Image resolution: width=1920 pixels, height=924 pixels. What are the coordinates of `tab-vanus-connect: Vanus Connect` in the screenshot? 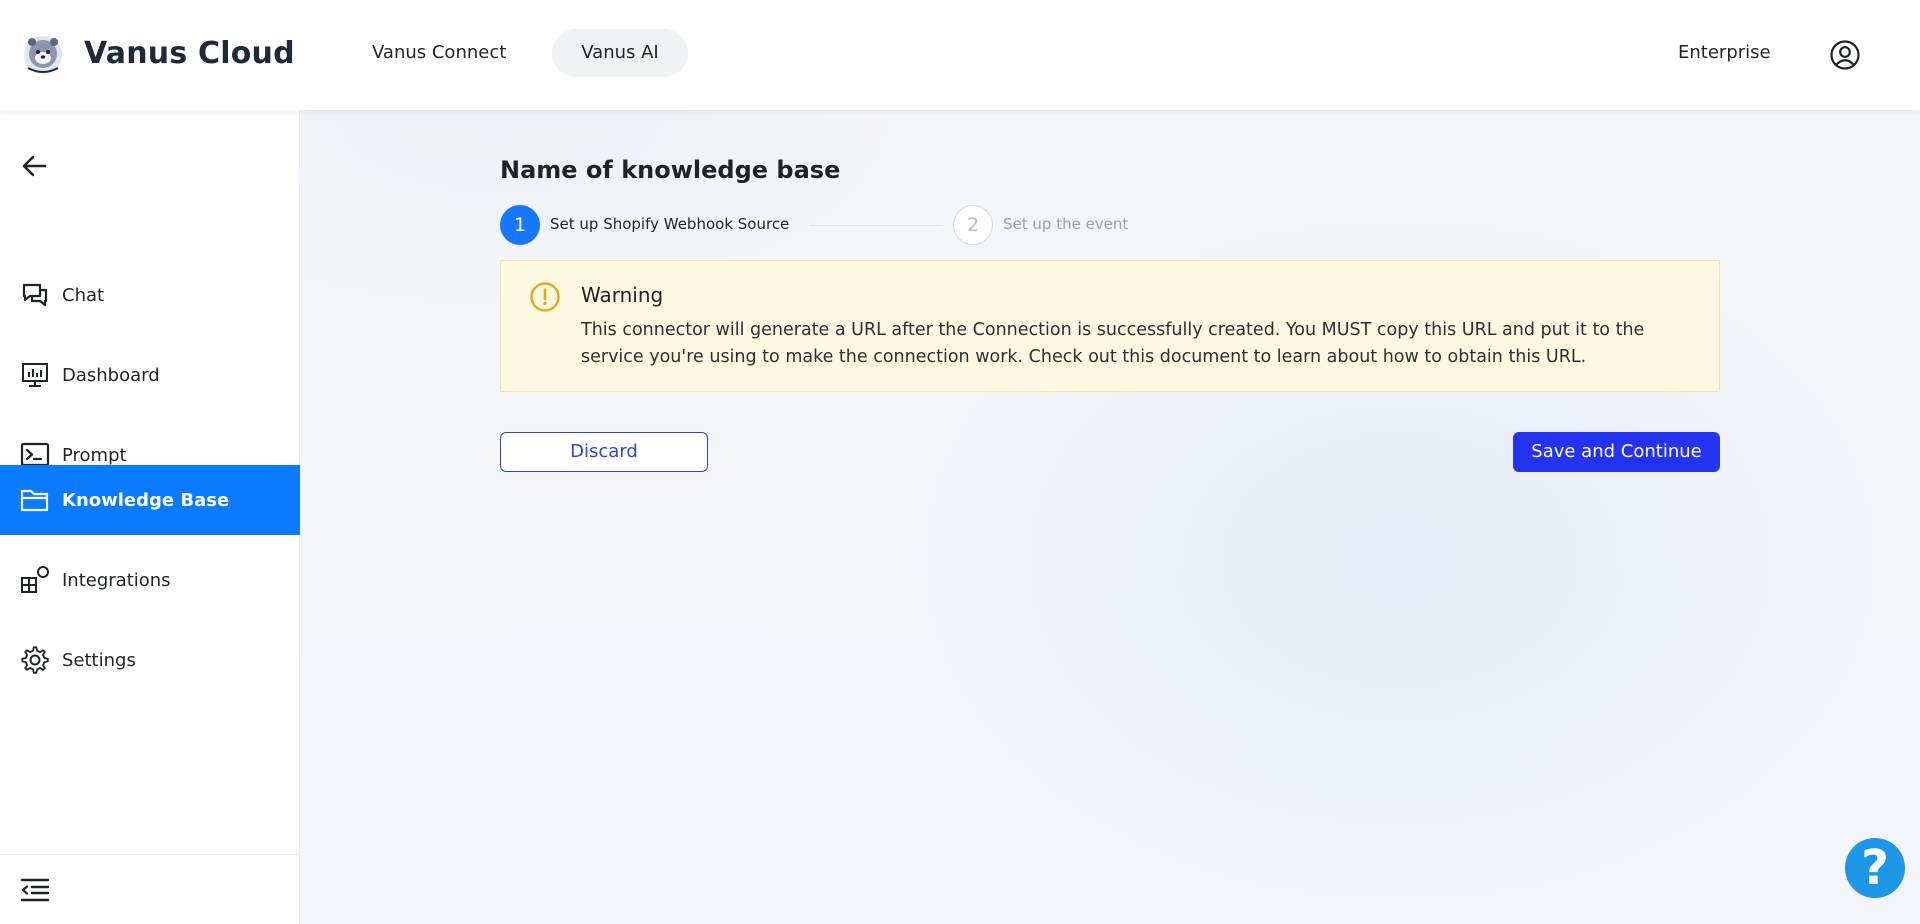 It's located at (439, 53).